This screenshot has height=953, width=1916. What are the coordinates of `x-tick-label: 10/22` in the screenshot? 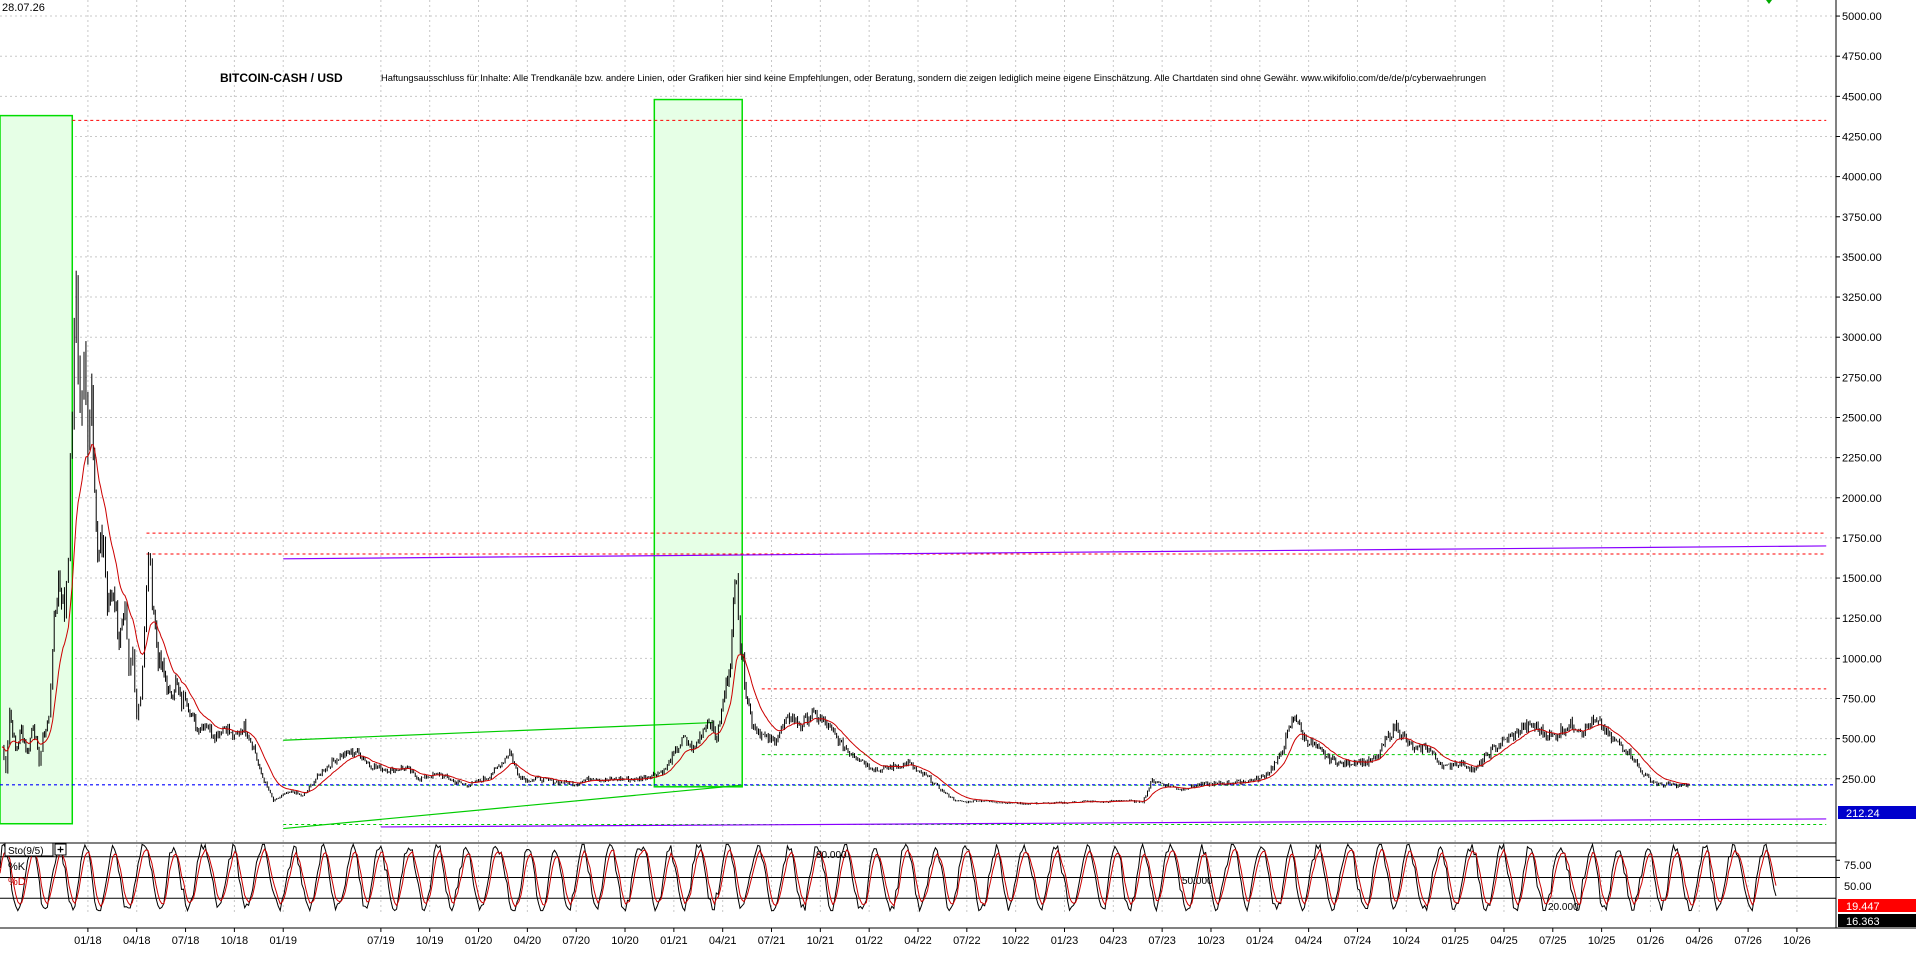 It's located at (1016, 941).